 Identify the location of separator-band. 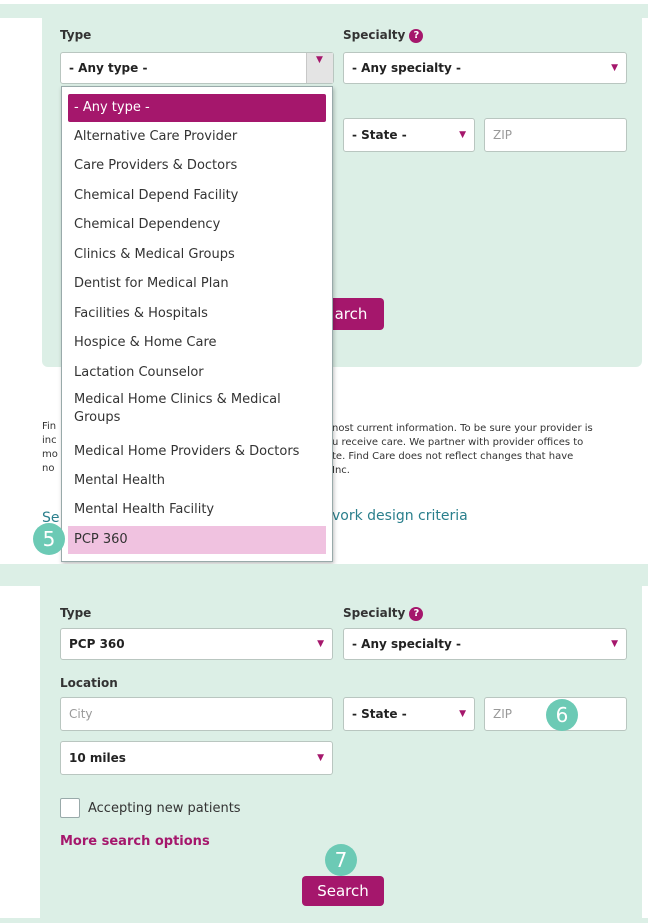
(324, 575).